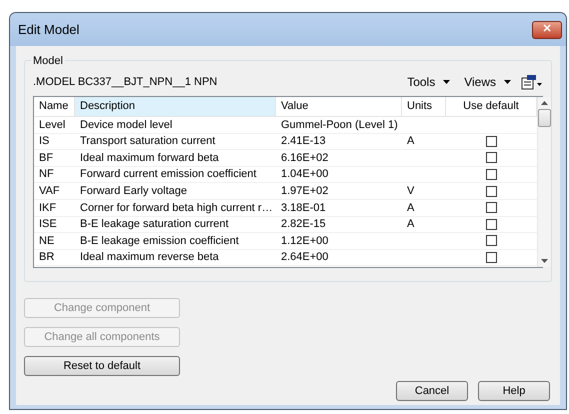  What do you see at coordinates (46, 158) in the screenshot?
I see `name-cell-text: BF` at bounding box center [46, 158].